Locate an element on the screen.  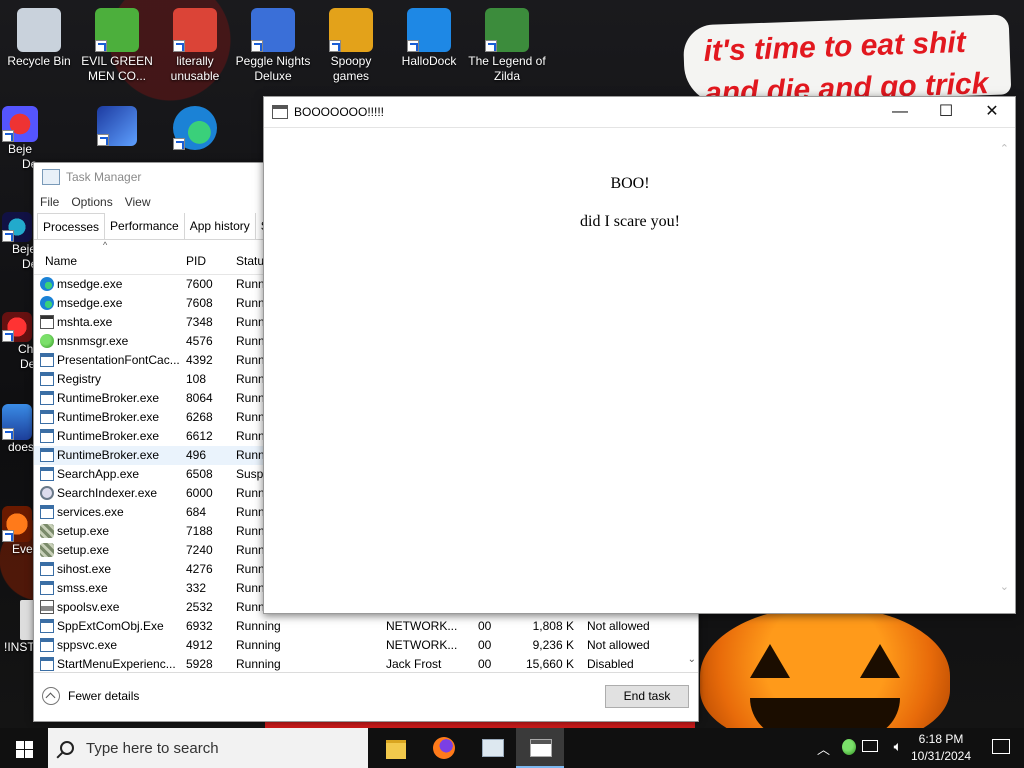
desktop-icon: Peggle Nights Deluxe is located at coordinates (273, 43).